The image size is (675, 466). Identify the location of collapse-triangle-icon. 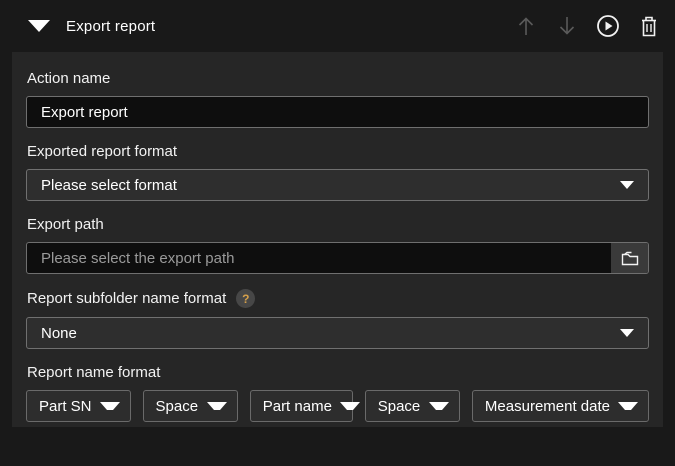
(39, 26).